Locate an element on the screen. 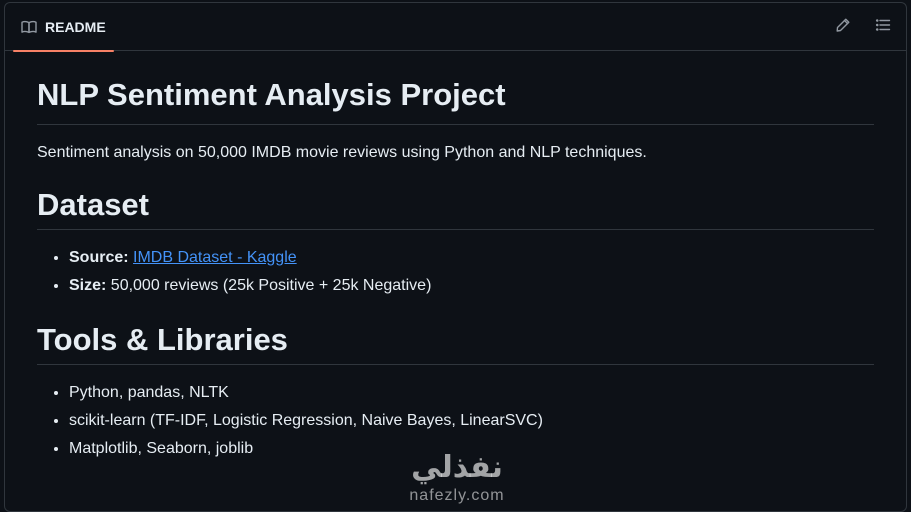  tab-readme-label: README is located at coordinates (75, 26).